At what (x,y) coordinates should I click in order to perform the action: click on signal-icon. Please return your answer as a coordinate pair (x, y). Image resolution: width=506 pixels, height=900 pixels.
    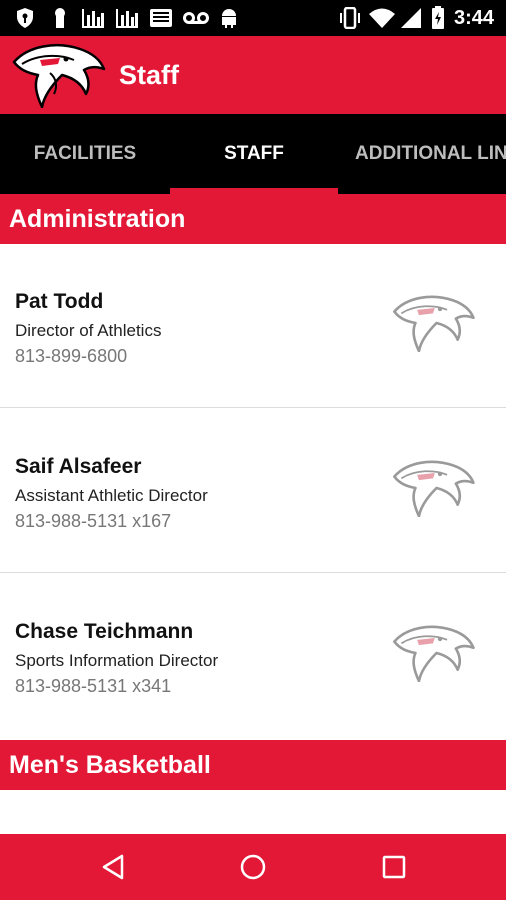
    Looking at the image, I should click on (411, 18).